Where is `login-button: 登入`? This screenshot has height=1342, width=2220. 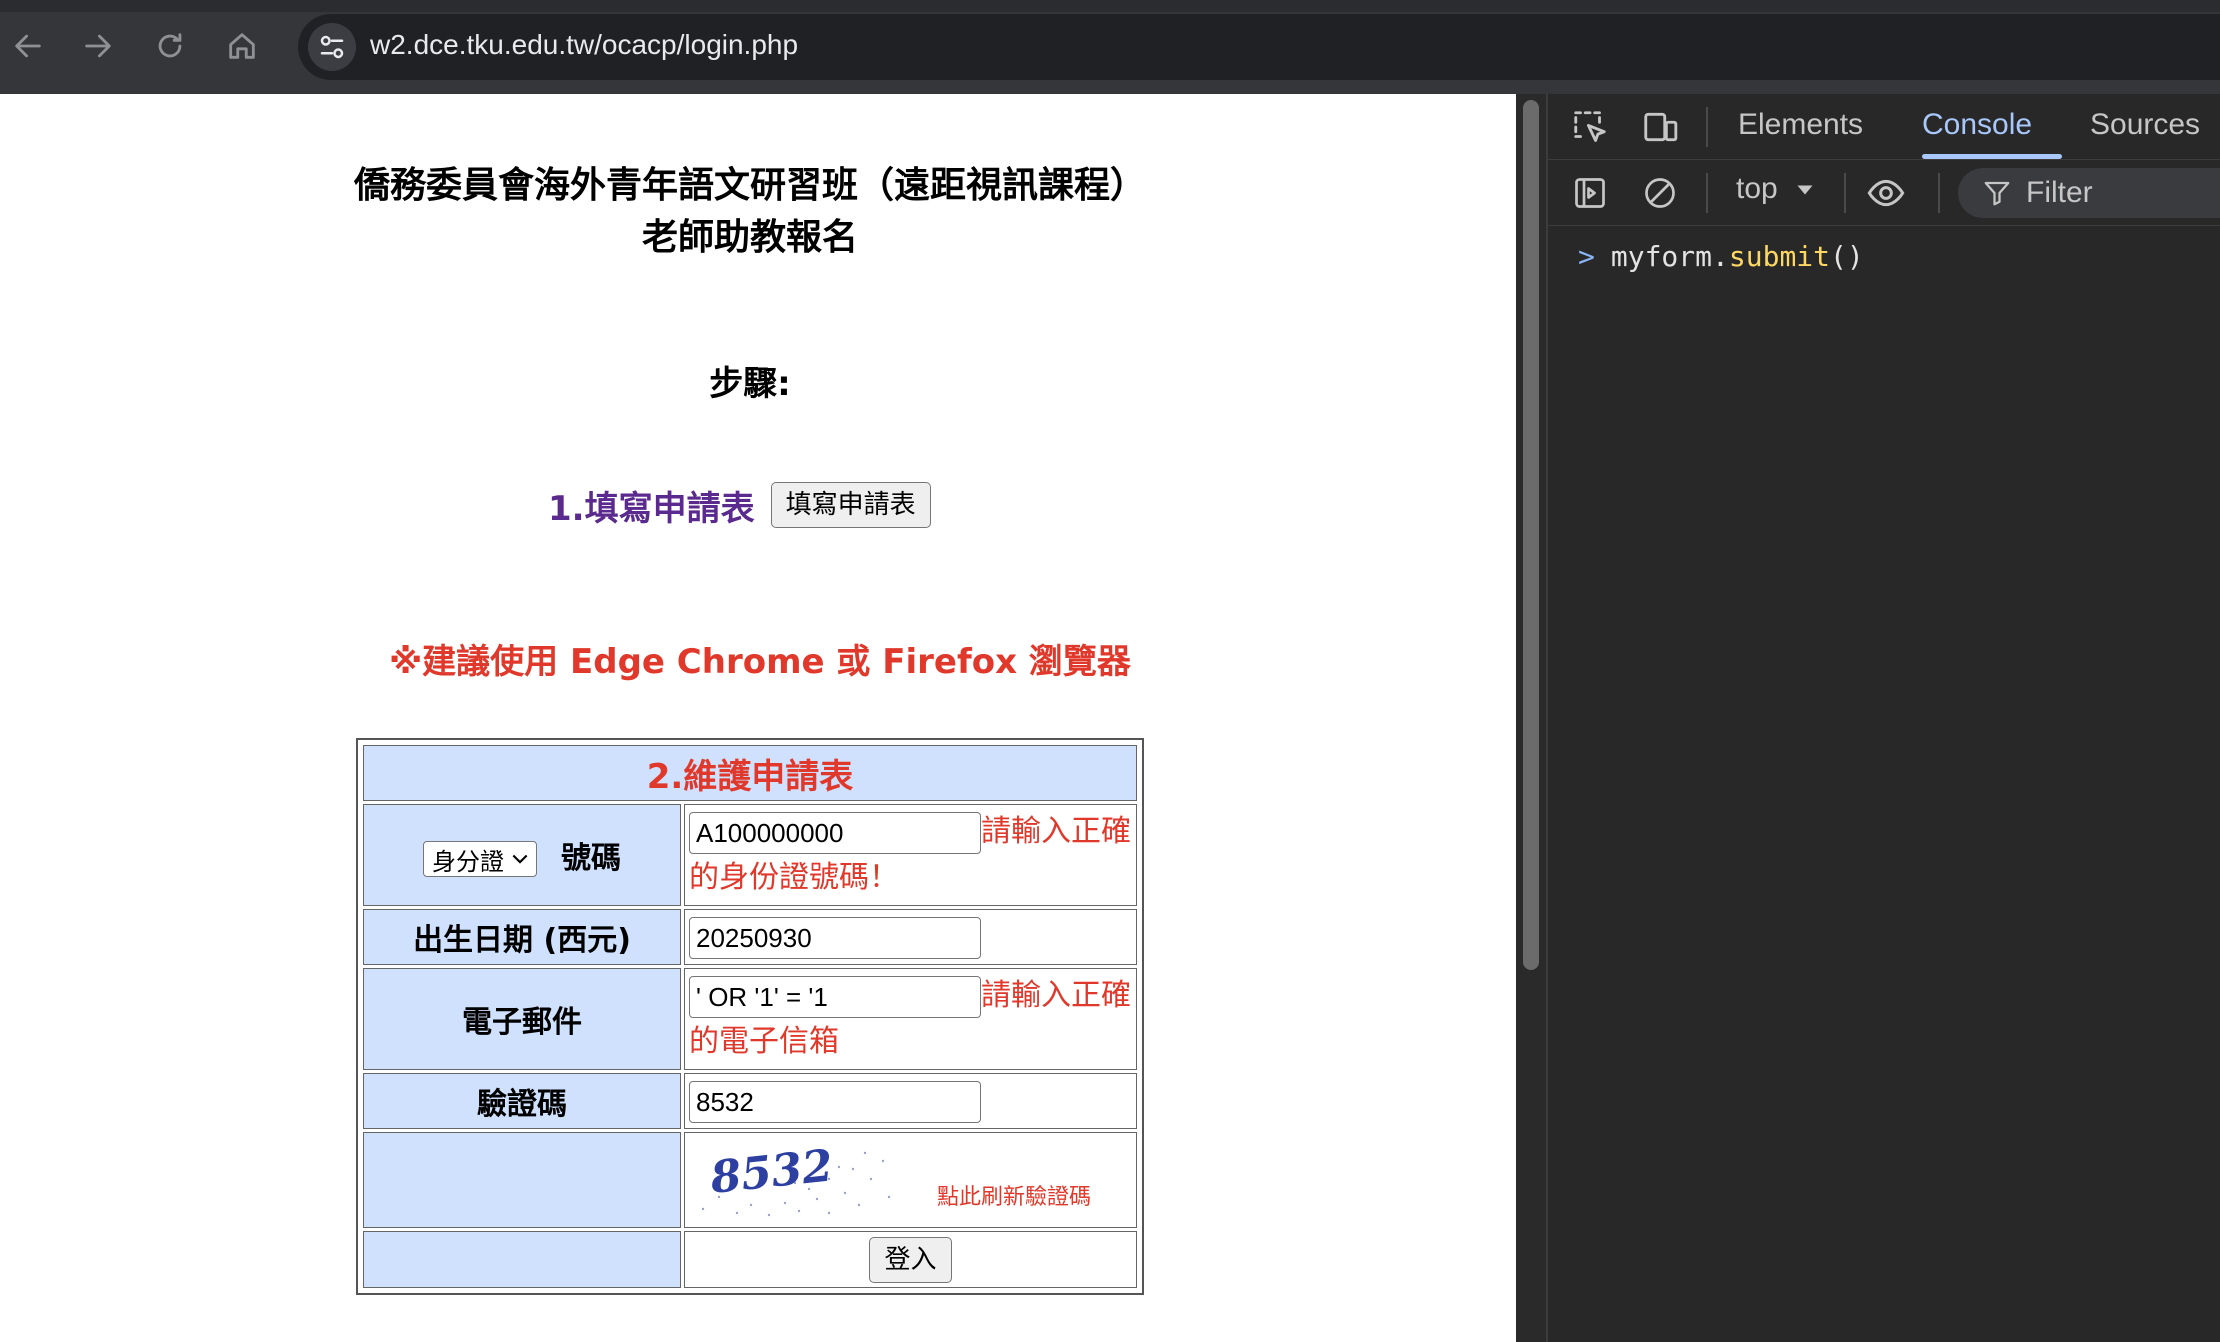
login-button: 登入 is located at coordinates (910, 1260).